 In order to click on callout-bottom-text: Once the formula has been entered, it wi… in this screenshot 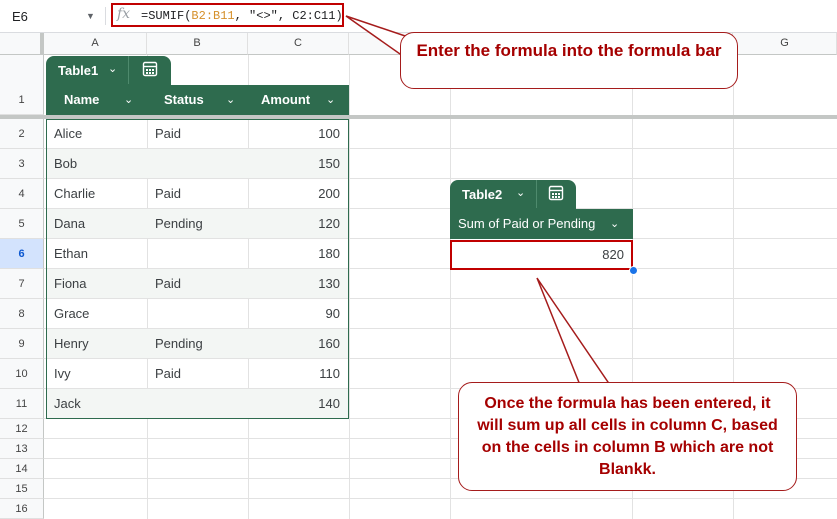, I will do `click(627, 436)`.